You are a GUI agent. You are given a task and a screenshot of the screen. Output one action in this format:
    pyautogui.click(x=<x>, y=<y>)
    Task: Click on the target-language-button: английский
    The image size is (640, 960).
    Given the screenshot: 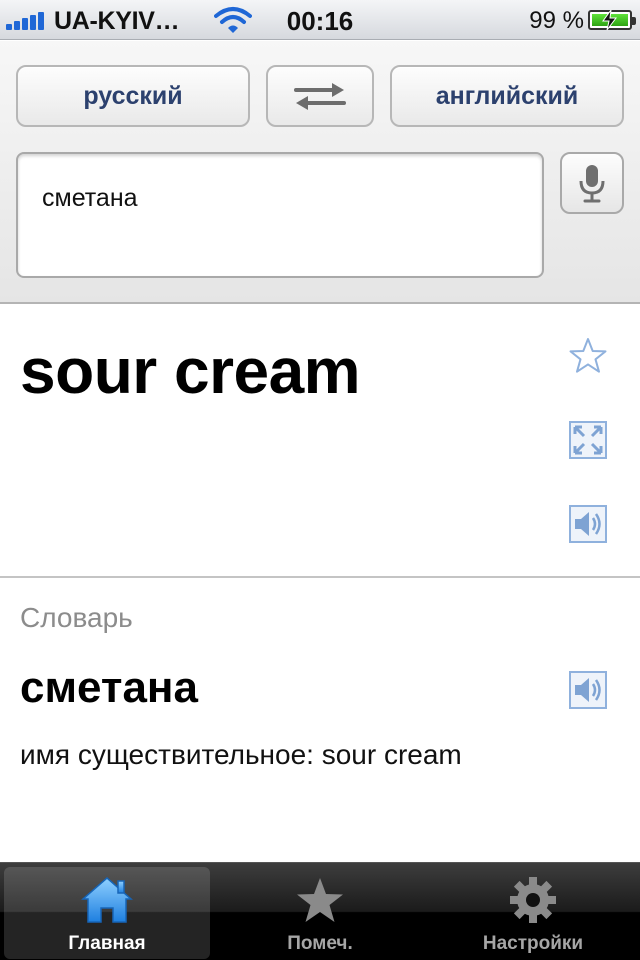 What is the action you would take?
    pyautogui.click(x=507, y=96)
    